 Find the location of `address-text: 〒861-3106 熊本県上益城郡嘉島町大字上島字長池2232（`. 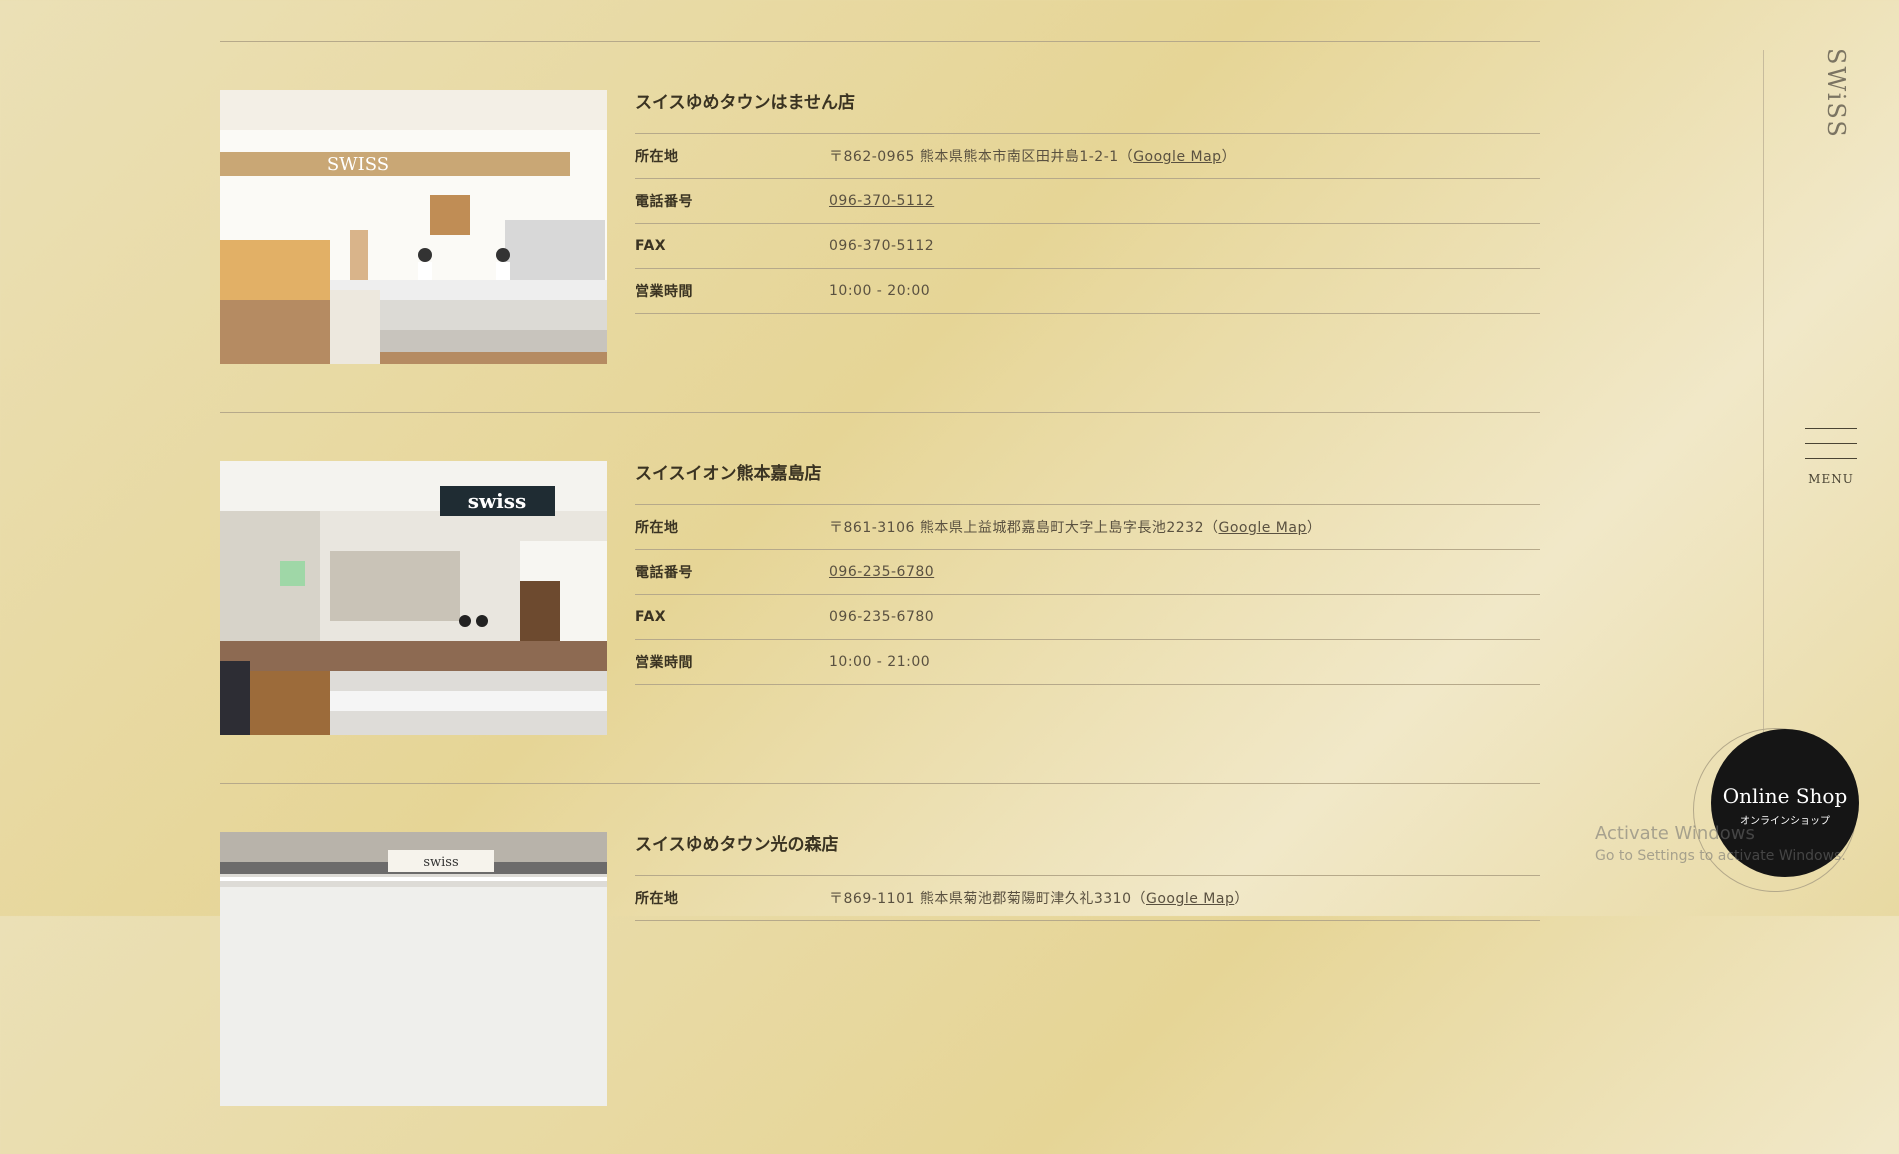

address-text: 〒861-3106 熊本県上益城郡嘉島町大字上島字長池2232（ is located at coordinates (1024, 528).